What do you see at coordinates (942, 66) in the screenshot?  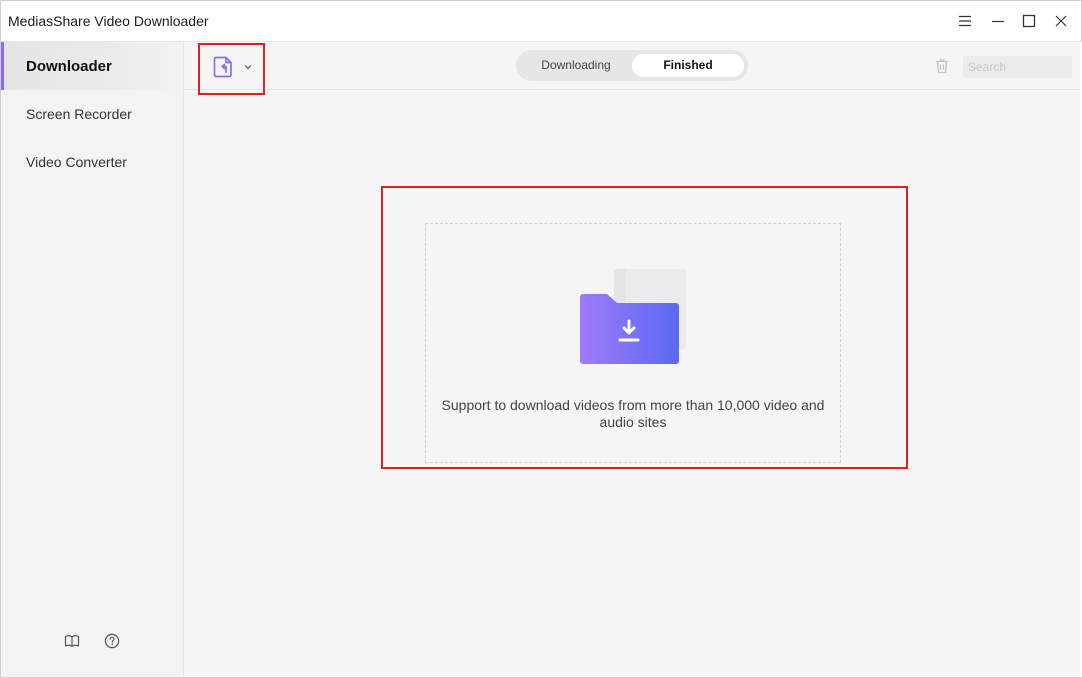 I see `trash-icon` at bounding box center [942, 66].